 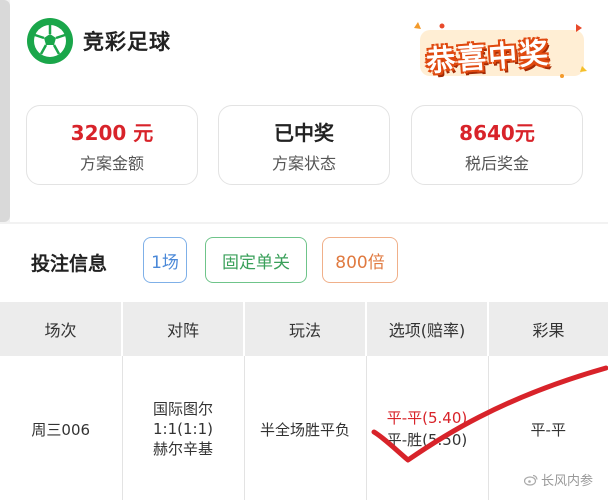 What do you see at coordinates (112, 133) in the screenshot?
I see `stat-value: 3200 元` at bounding box center [112, 133].